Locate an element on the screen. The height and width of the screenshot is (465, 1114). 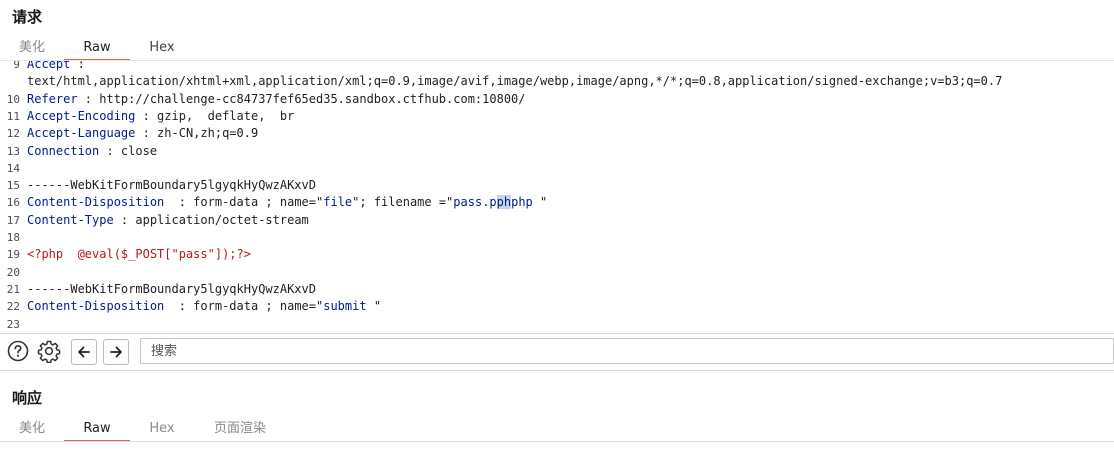
code-token: php is located at coordinates (522, 202).